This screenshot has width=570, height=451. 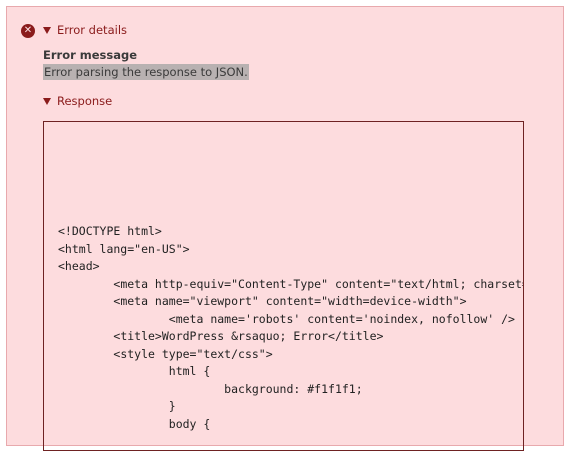 I want to click on response-code-line: <!DOCTYPE html>, so click(x=110, y=231).